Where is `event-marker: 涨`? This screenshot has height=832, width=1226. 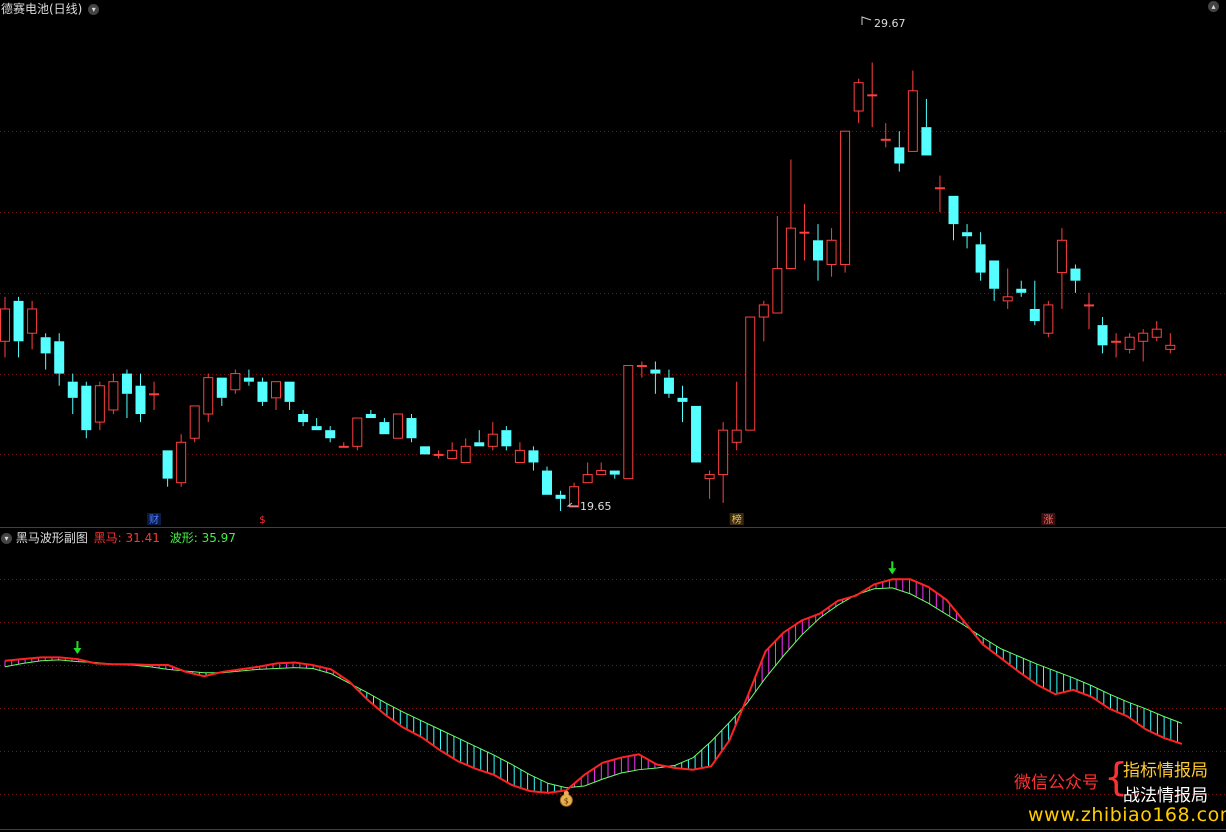 event-marker: 涨 is located at coordinates (1048, 519).